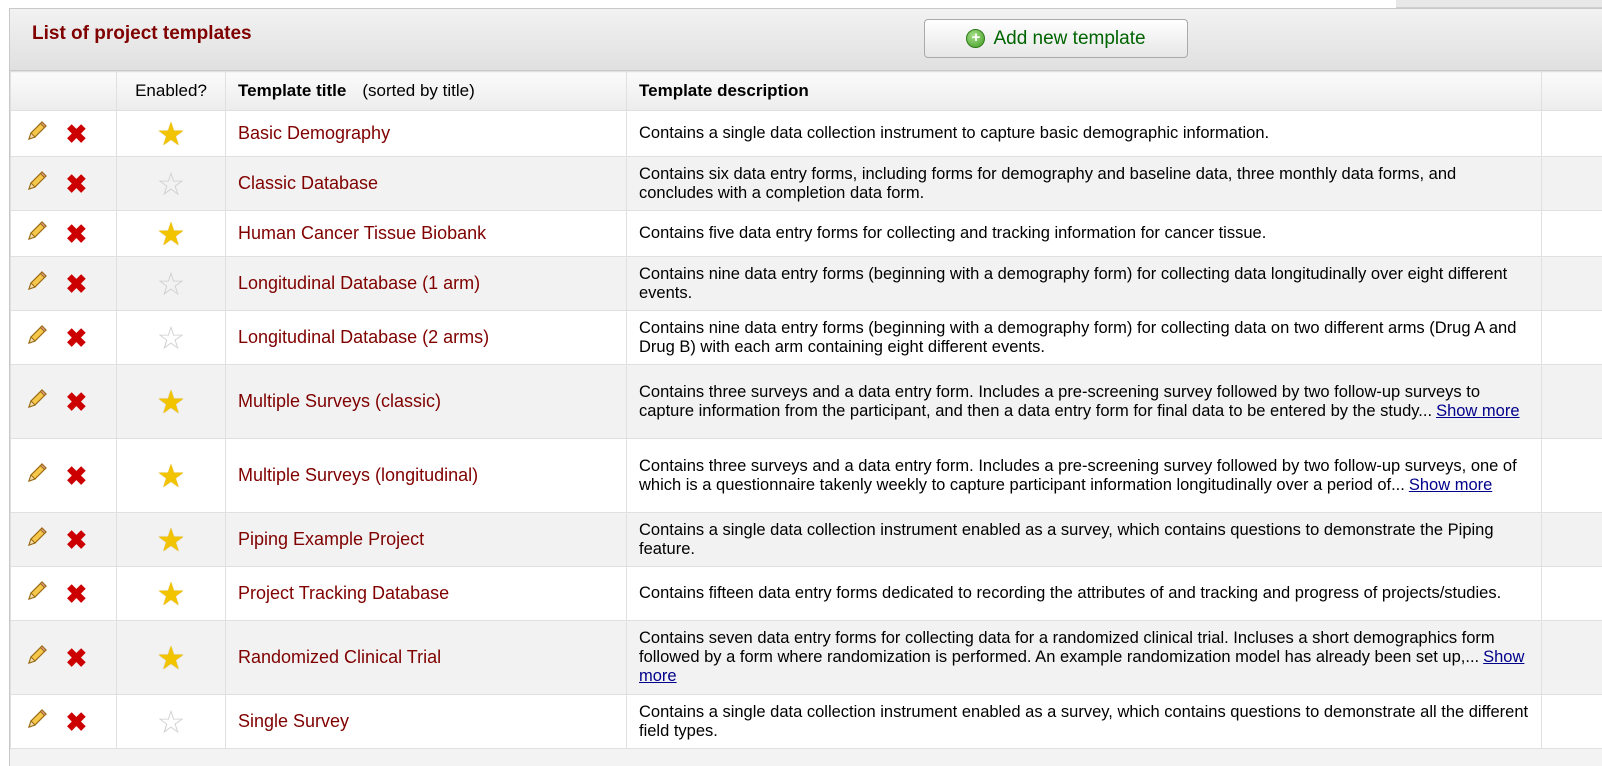 The width and height of the screenshot is (1602, 766). What do you see at coordinates (426, 402) in the screenshot?
I see `template-title: Multiple Surveys (classic)` at bounding box center [426, 402].